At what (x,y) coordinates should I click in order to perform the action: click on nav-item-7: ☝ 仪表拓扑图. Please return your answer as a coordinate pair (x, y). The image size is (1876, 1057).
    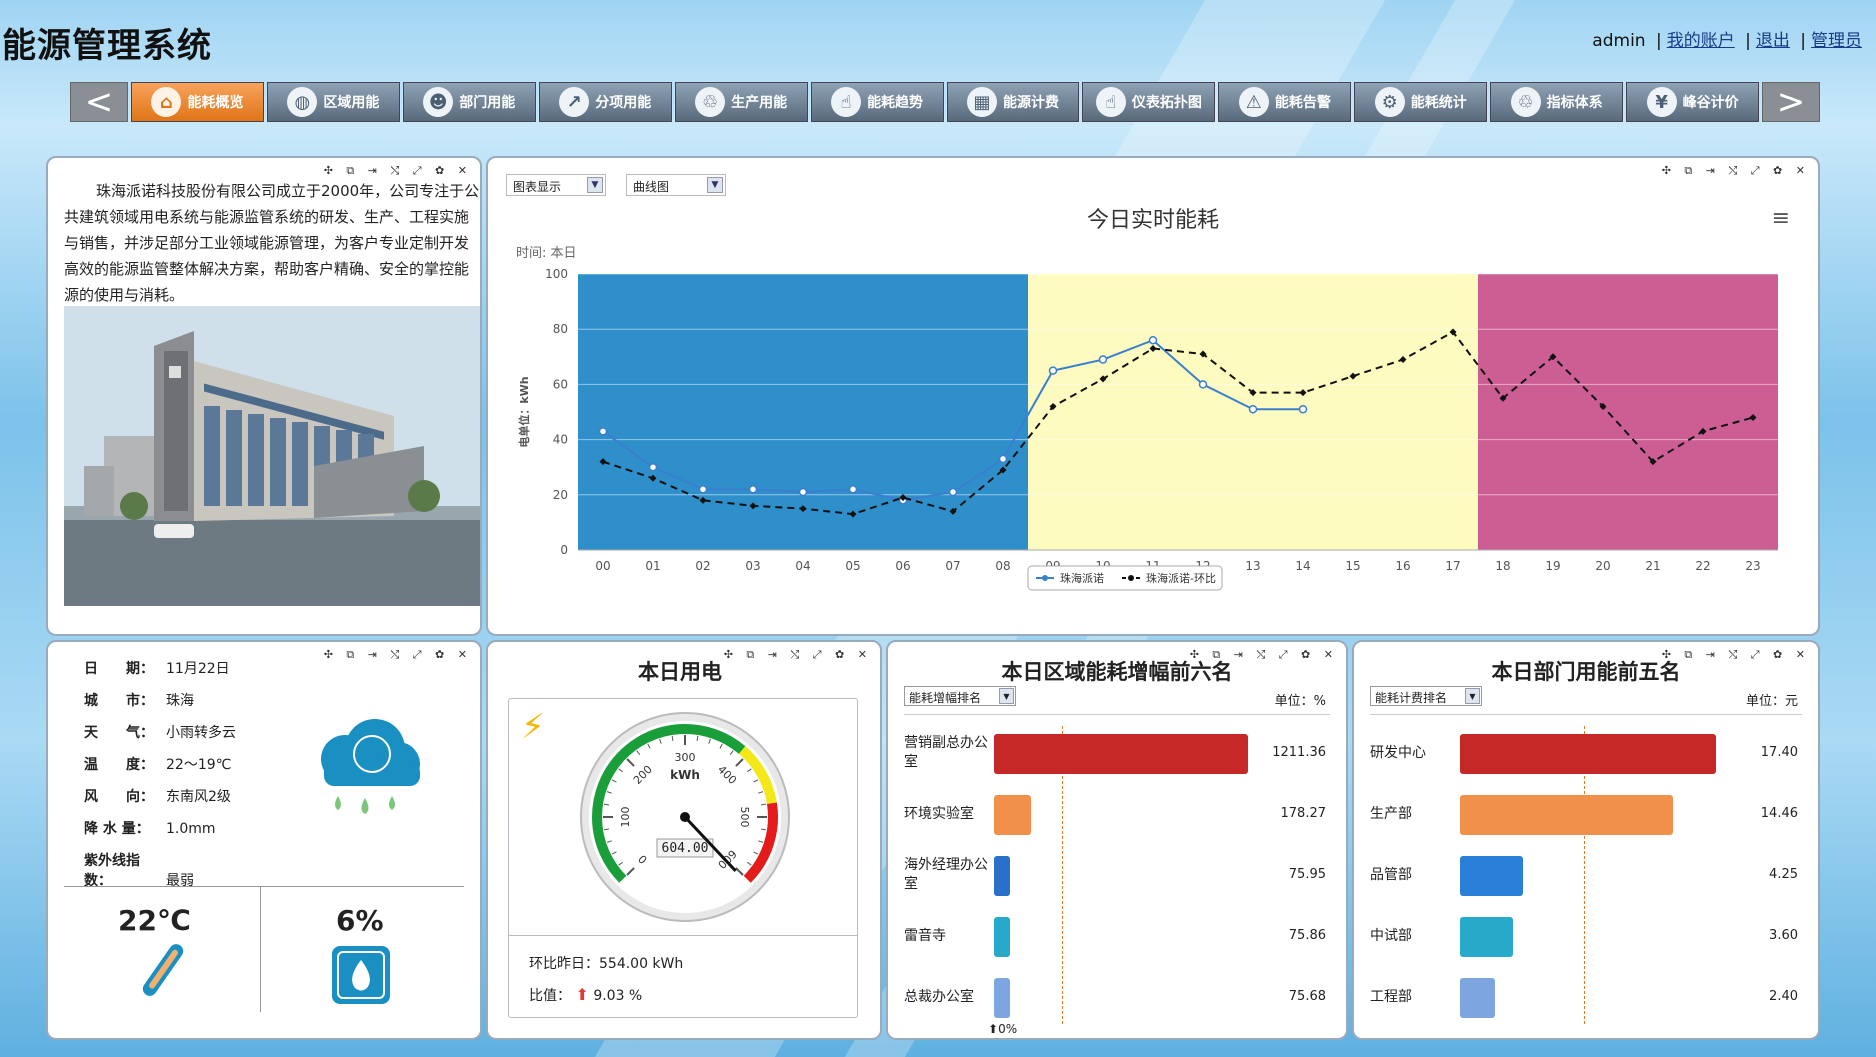
    Looking at the image, I should click on (1149, 102).